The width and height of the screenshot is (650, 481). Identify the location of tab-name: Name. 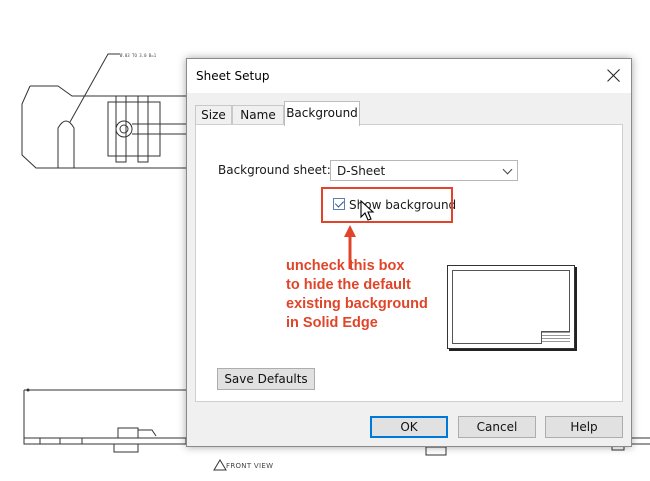
(258, 115).